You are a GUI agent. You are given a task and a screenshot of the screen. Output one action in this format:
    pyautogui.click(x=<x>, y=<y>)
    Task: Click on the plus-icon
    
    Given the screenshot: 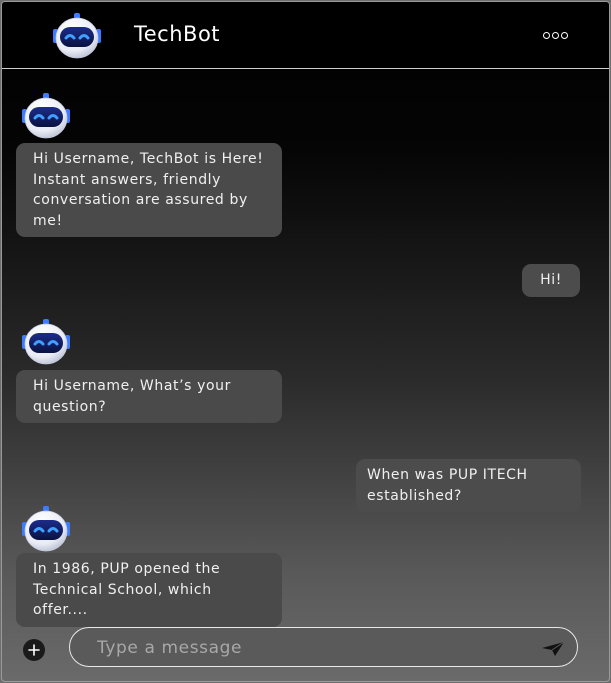 What is the action you would take?
    pyautogui.click(x=34, y=650)
    